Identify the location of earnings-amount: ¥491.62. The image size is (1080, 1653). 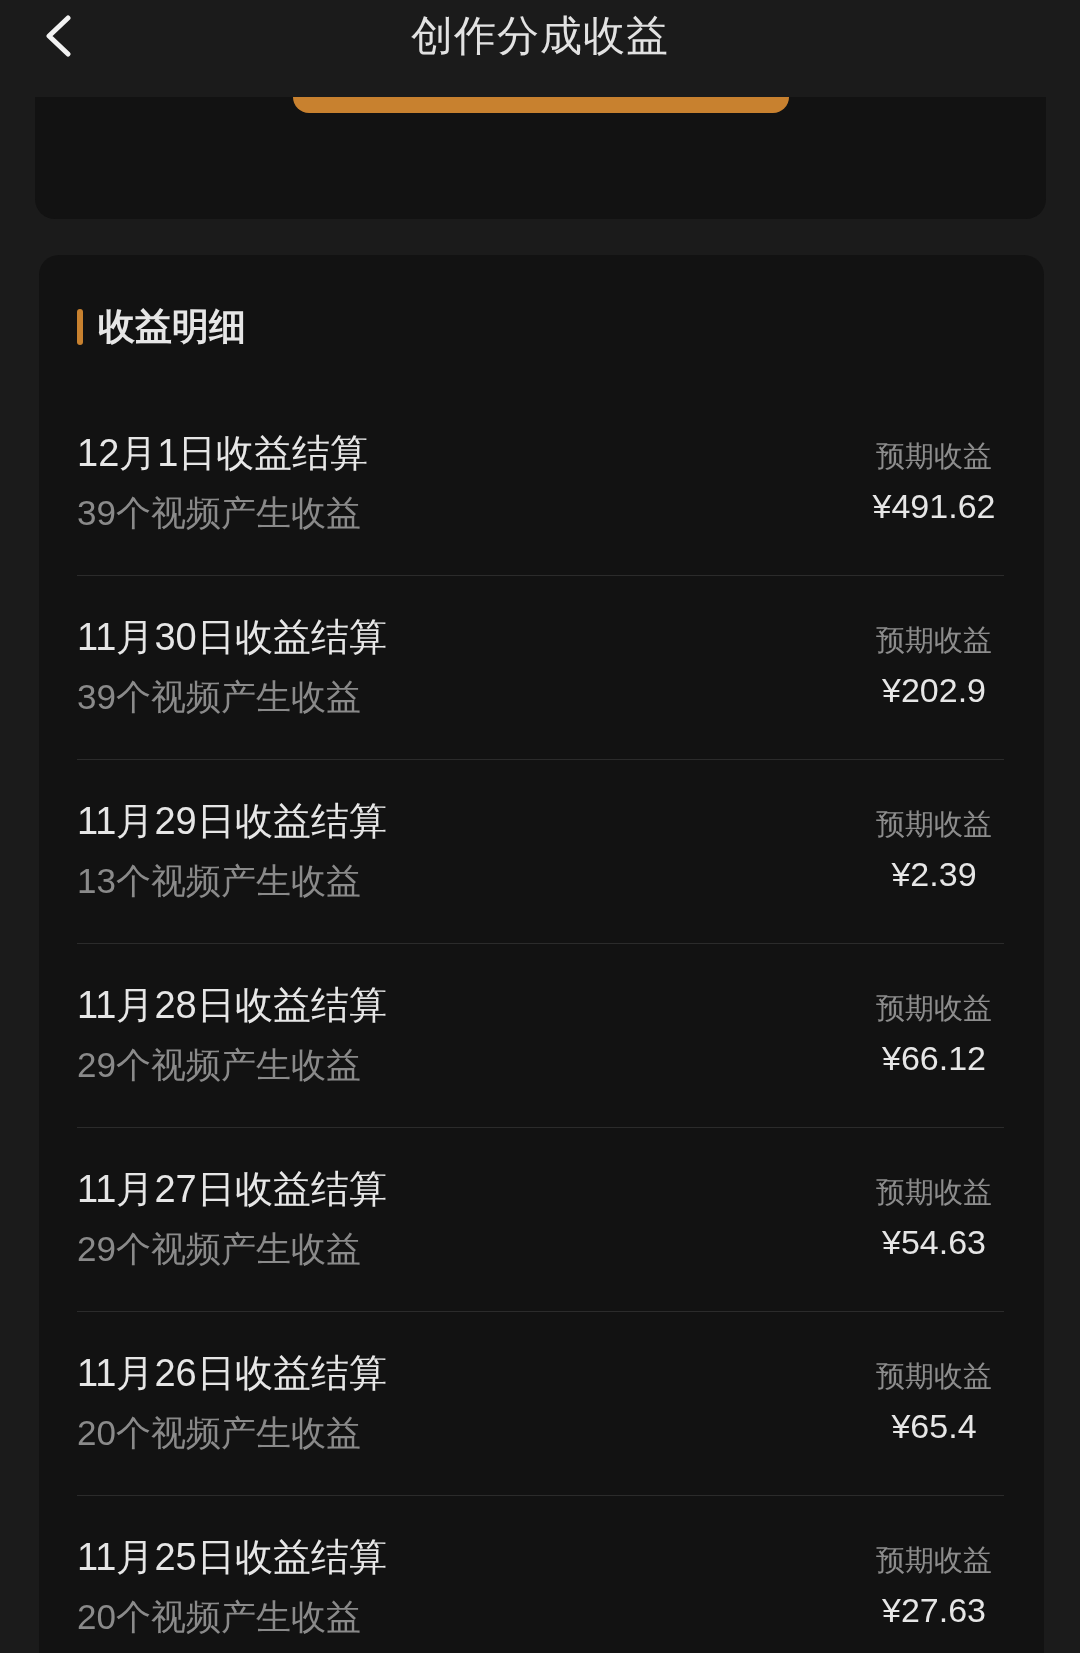
(934, 506).